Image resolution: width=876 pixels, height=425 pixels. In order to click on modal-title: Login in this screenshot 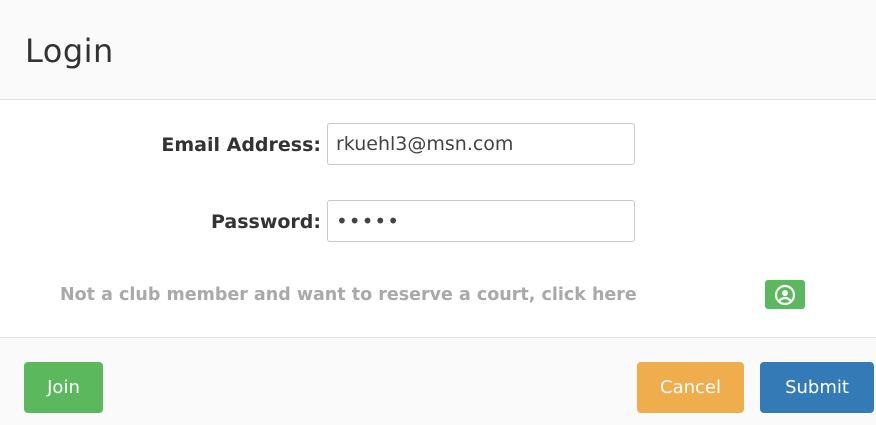, I will do `click(69, 51)`.